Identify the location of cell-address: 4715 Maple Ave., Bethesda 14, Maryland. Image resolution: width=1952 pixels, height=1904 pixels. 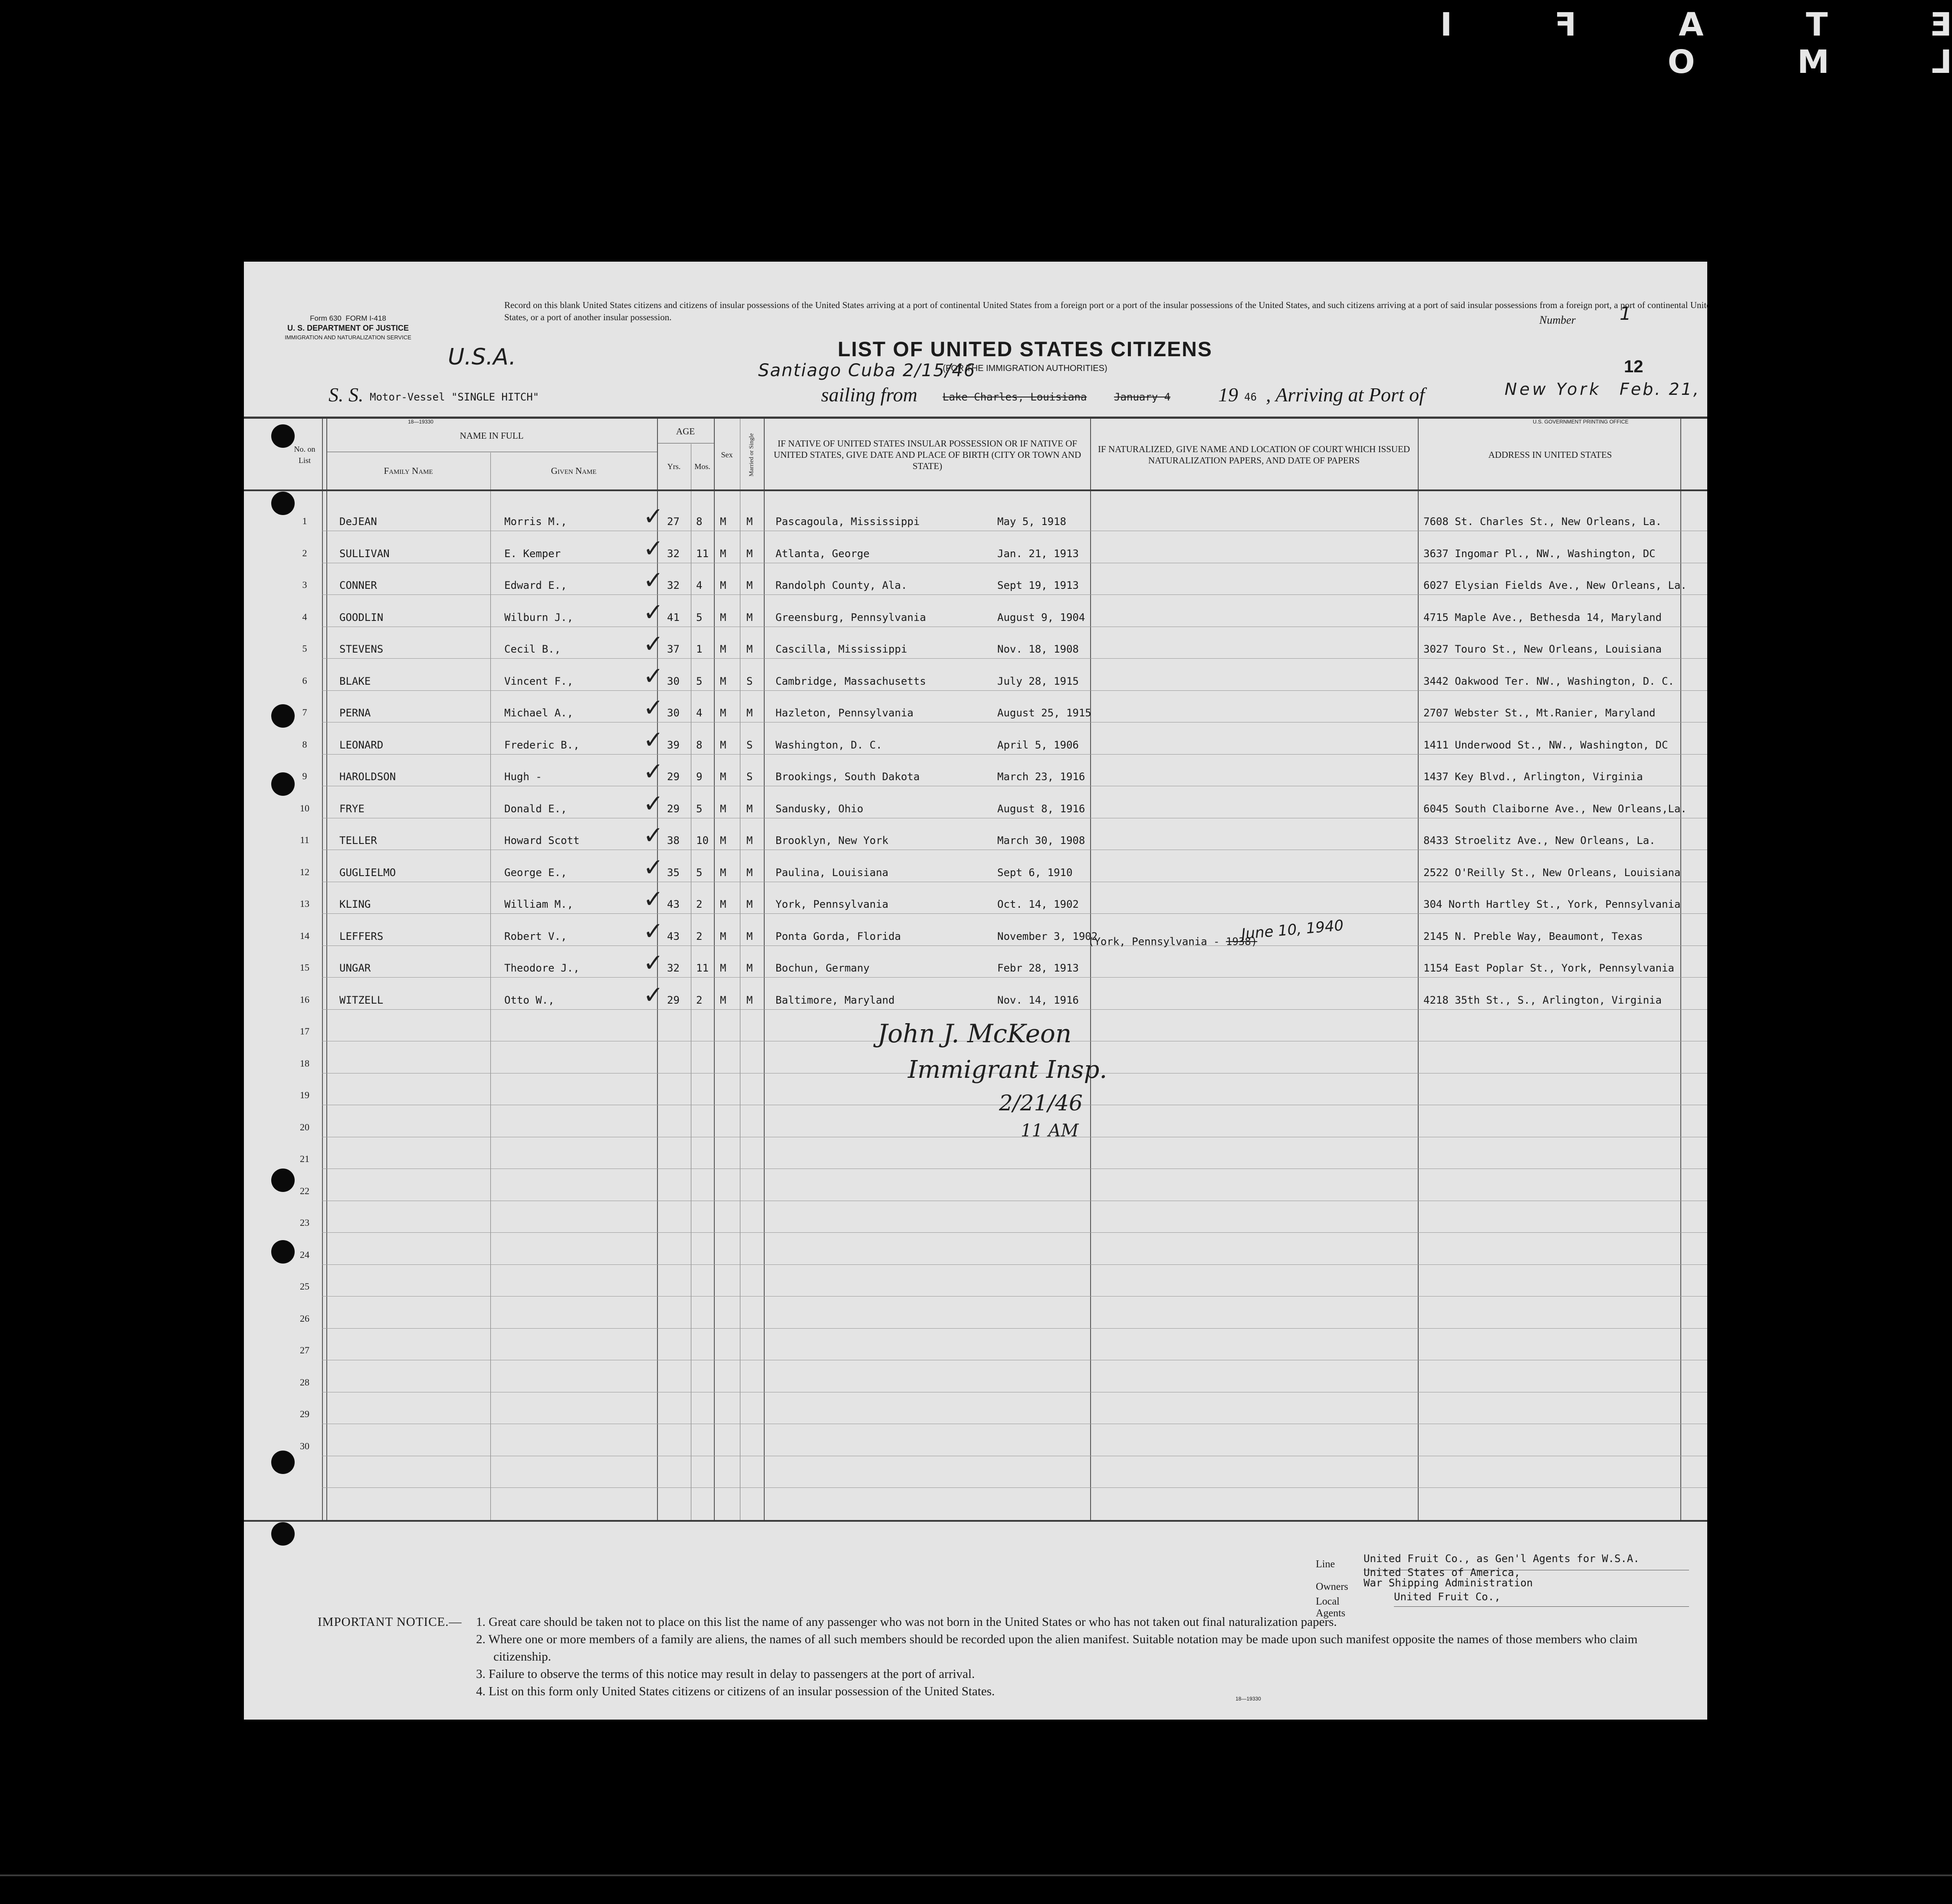
(1542, 617).